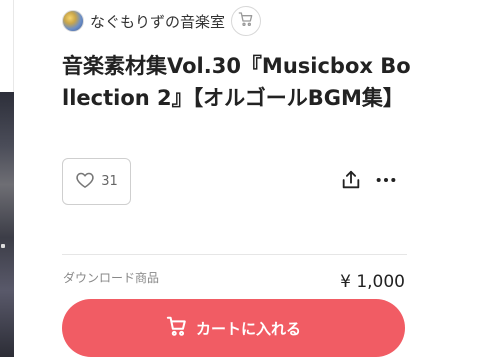 The height and width of the screenshot is (357, 491). Describe the element at coordinates (372, 282) in the screenshot. I see `product-price: ¥ 1,000` at that location.